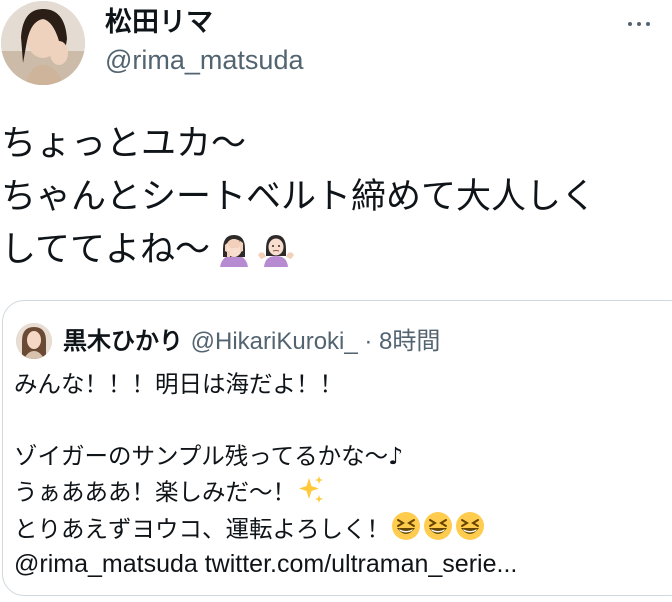 The width and height of the screenshot is (672, 602). What do you see at coordinates (159, 23) in the screenshot?
I see `author-name: 松田リマ` at bounding box center [159, 23].